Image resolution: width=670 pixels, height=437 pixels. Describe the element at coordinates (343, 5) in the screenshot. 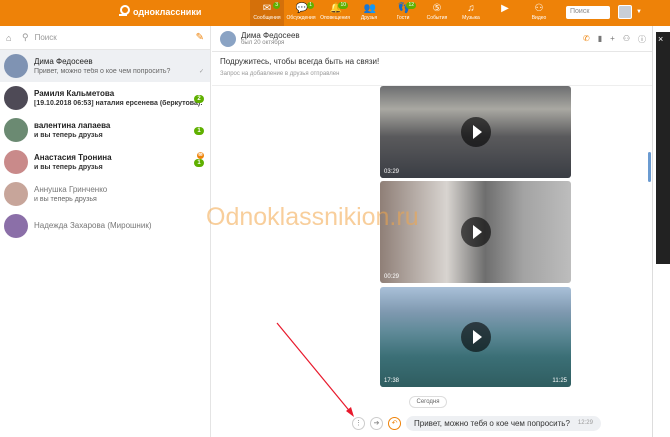

I see `nav-count: 10` at that location.